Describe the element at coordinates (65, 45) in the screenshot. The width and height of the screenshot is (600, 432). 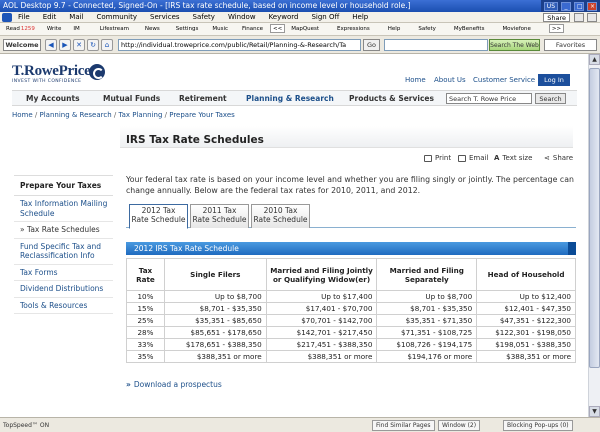
I see `forward-icon: ▶` at that location.